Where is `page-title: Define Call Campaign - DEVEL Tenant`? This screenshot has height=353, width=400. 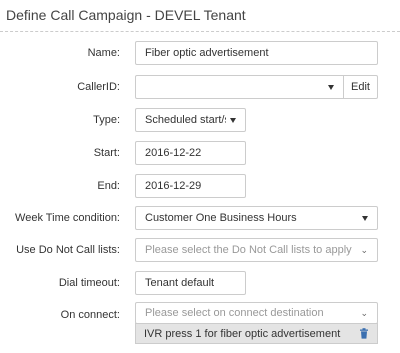 page-title: Define Call Campaign - DEVEL Tenant is located at coordinates (126, 15).